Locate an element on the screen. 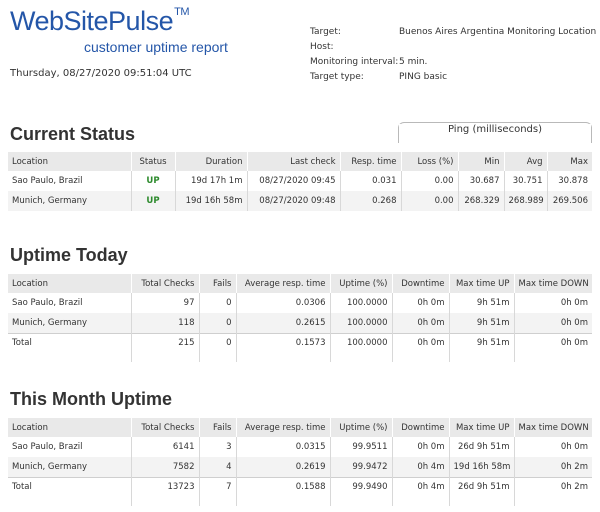 The height and width of the screenshot is (512, 600). interval-label: Monitoring interval: is located at coordinates (354, 61).